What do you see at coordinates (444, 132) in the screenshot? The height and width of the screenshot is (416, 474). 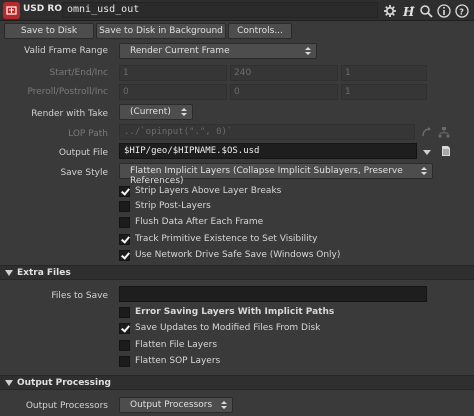 I see `node-chooser-icon` at bounding box center [444, 132].